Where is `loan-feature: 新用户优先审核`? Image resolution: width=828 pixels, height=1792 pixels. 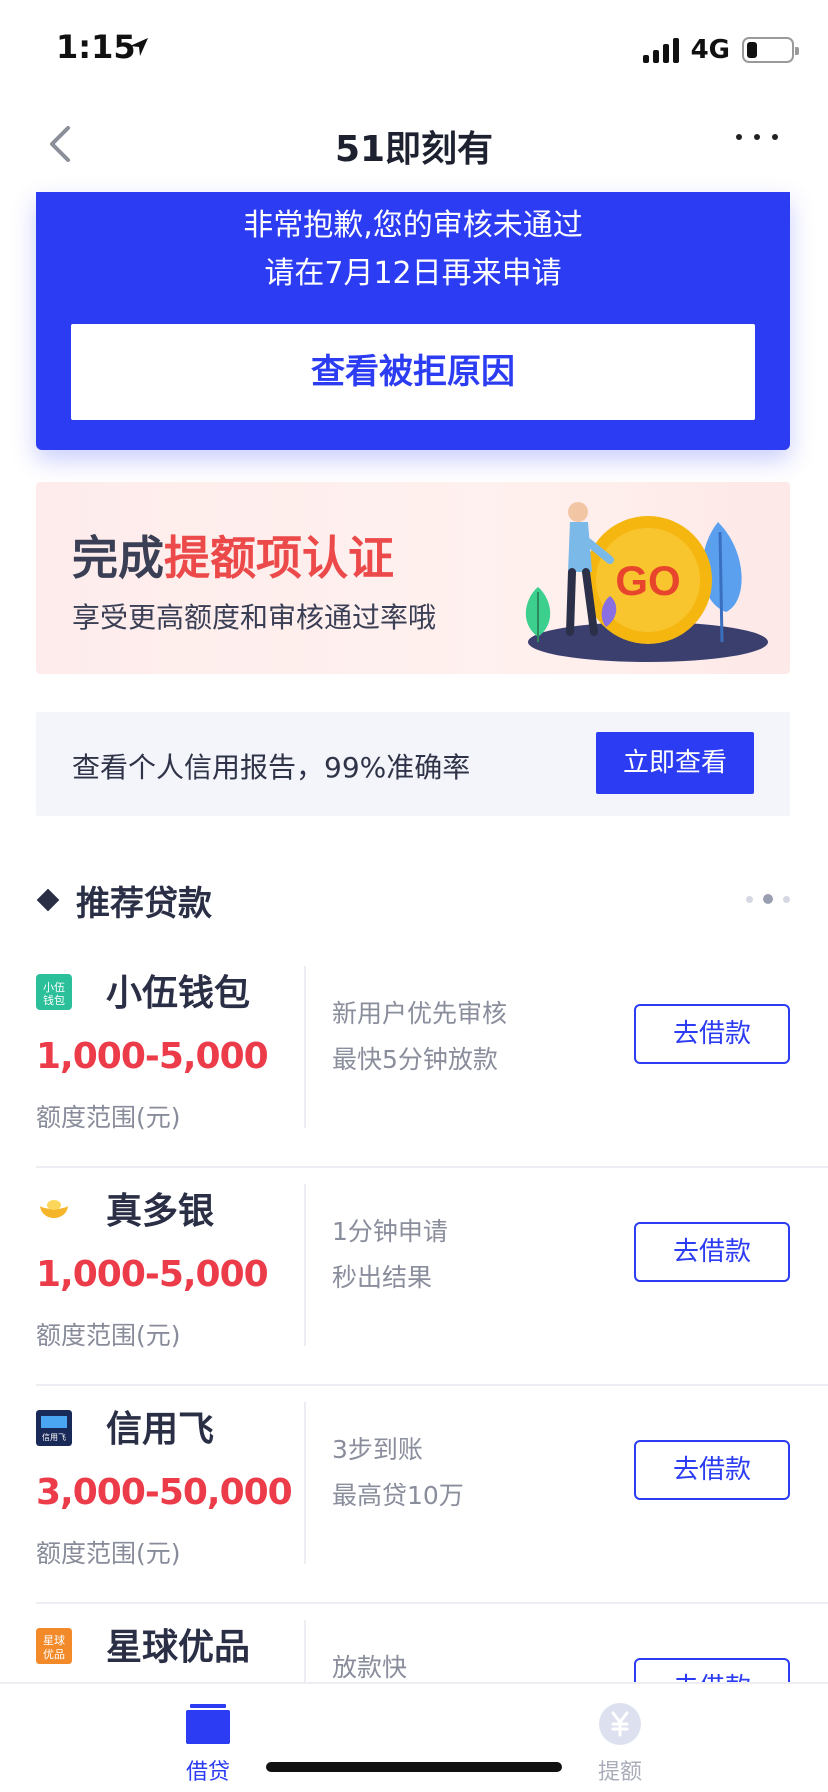
loan-feature: 新用户优先审核 is located at coordinates (420, 1013).